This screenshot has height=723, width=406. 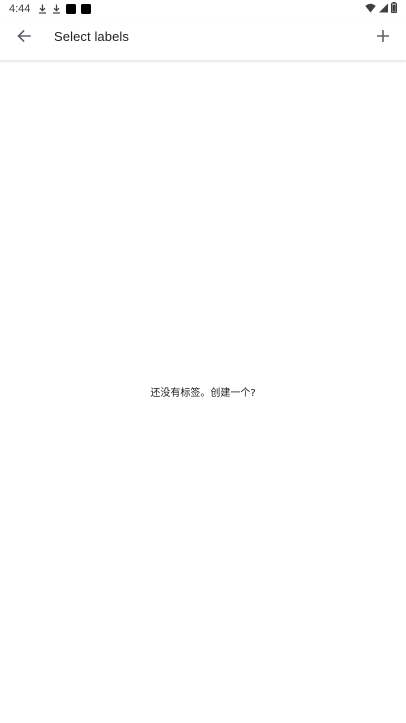 I want to click on empty-state-message: 还没有标签。创建一个?, so click(x=203, y=393).